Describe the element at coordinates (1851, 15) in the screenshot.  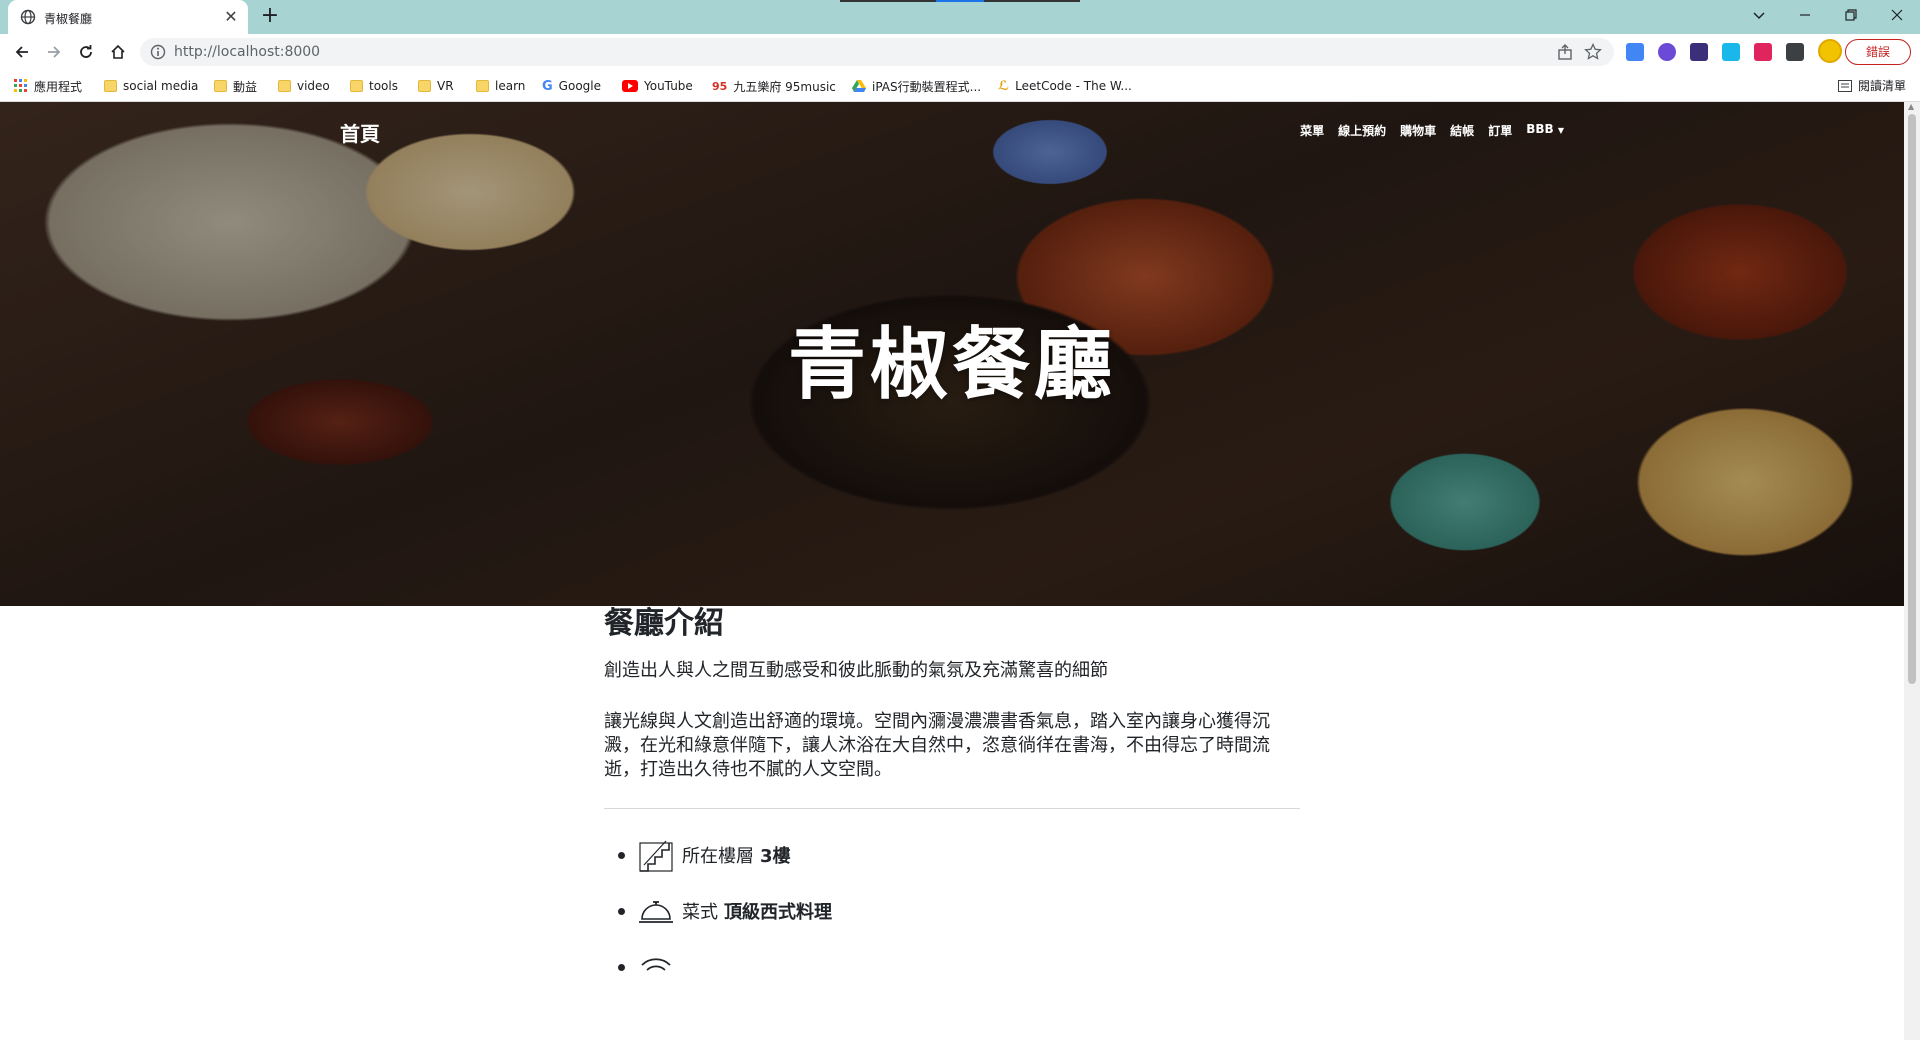
I see `restore-button` at that location.